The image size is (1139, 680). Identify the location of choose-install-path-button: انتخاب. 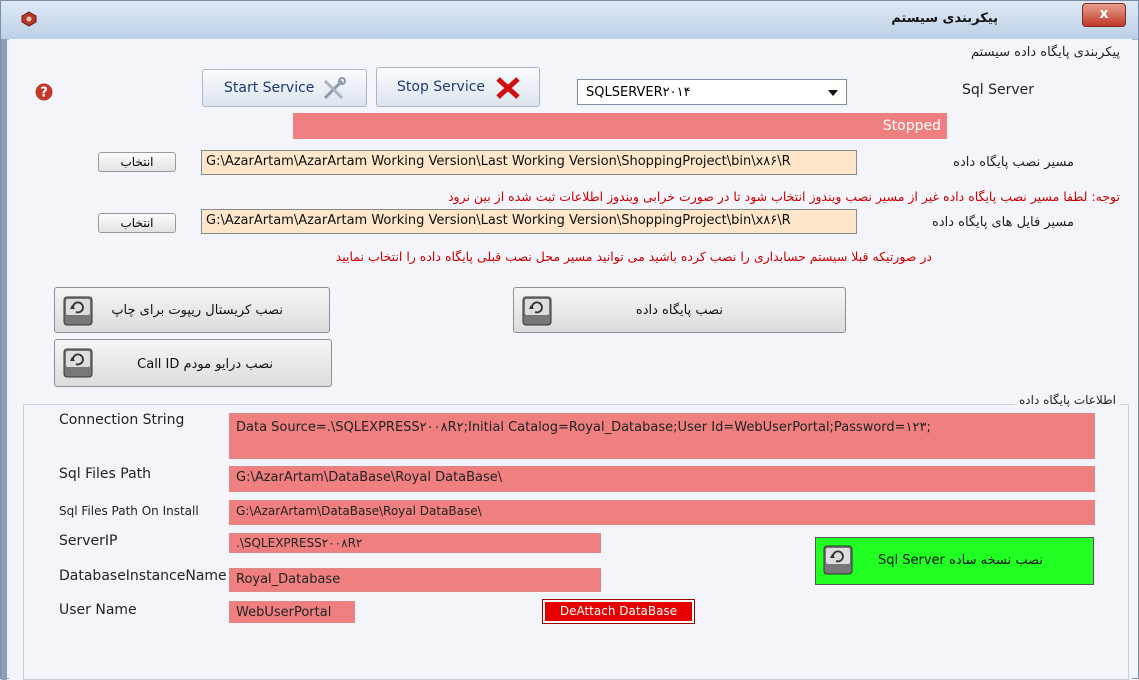
(137, 162).